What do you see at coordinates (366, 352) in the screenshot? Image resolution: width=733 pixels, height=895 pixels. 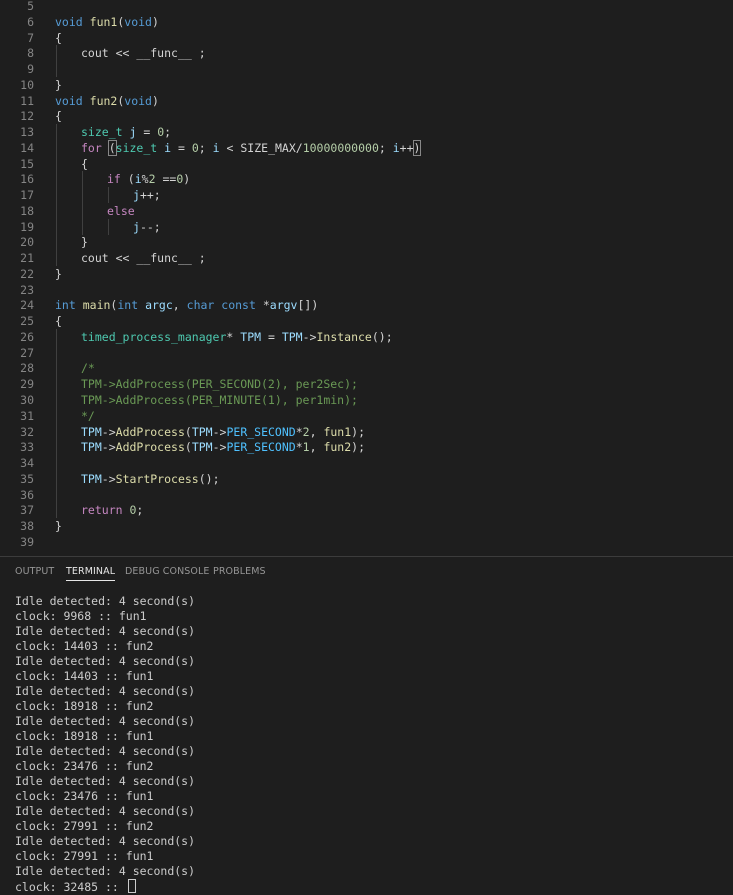 I see `code-line: 27` at bounding box center [366, 352].